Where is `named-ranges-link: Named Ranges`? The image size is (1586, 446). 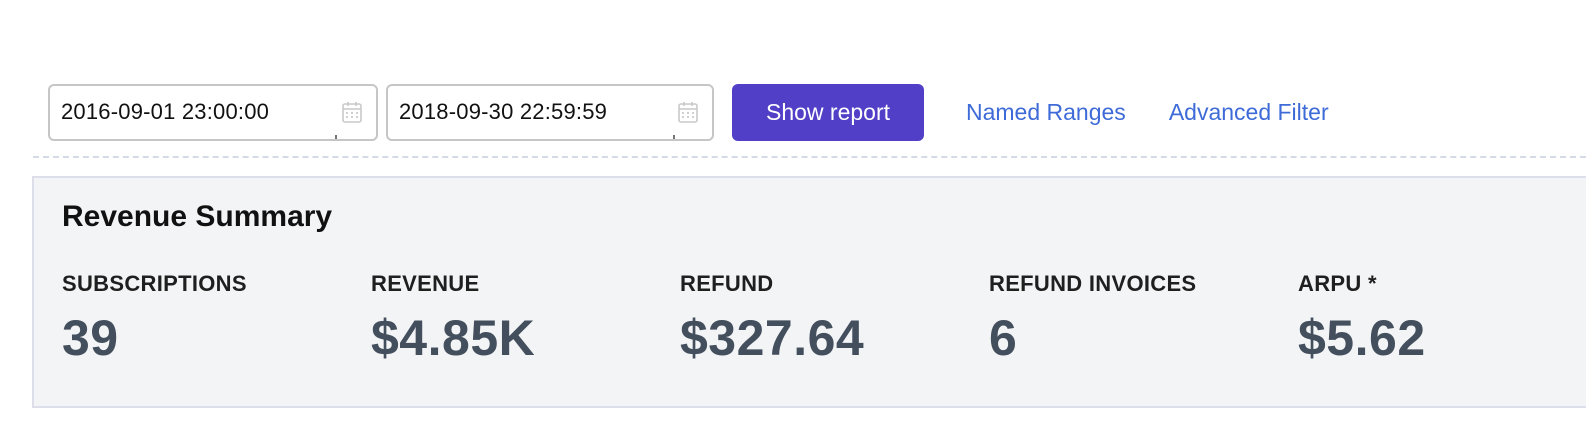
named-ranges-link: Named Ranges is located at coordinates (1046, 112).